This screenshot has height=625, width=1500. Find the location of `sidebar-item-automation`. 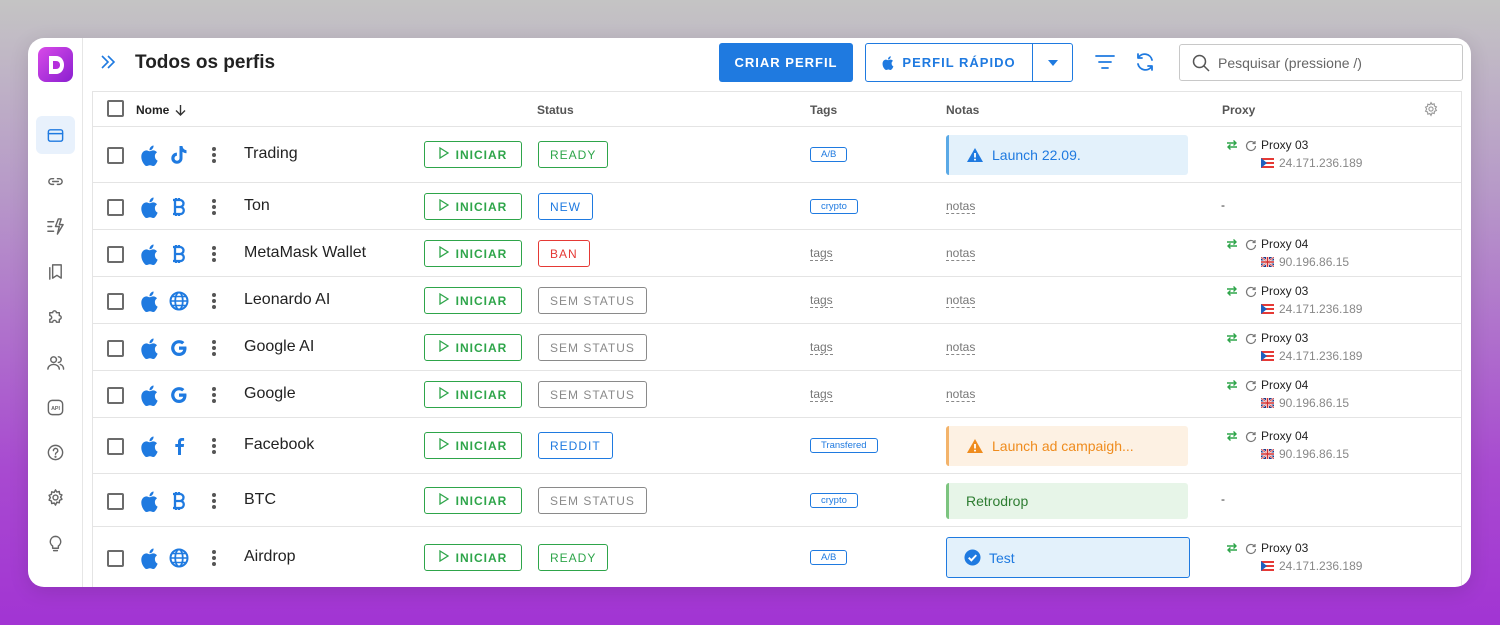

sidebar-item-automation is located at coordinates (55, 226).